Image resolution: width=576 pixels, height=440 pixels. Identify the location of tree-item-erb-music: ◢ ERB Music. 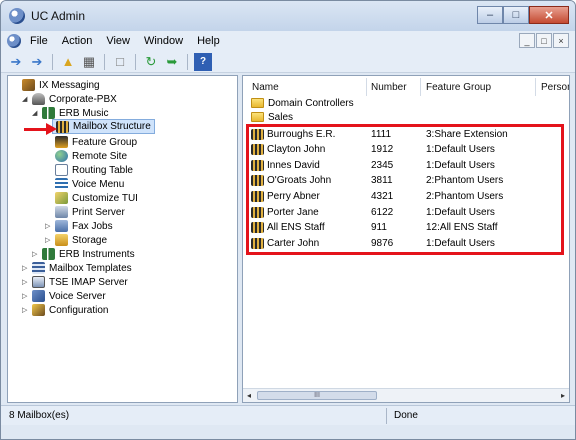
(70, 113).